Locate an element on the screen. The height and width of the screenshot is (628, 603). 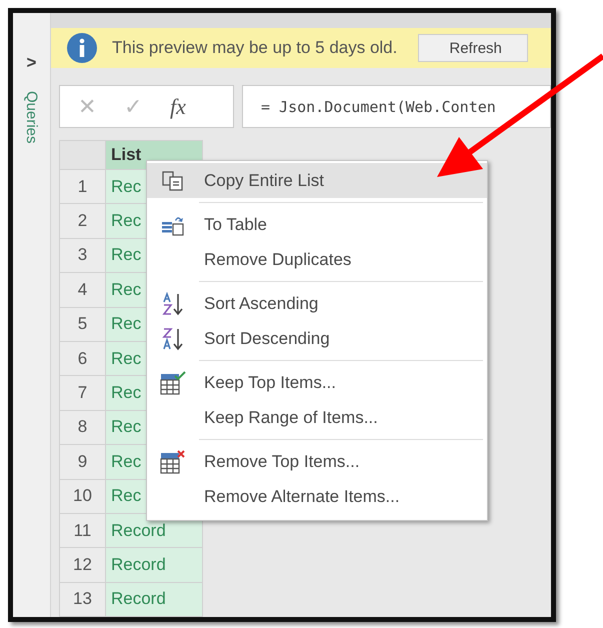
row-number: 13 is located at coordinates (82, 599).